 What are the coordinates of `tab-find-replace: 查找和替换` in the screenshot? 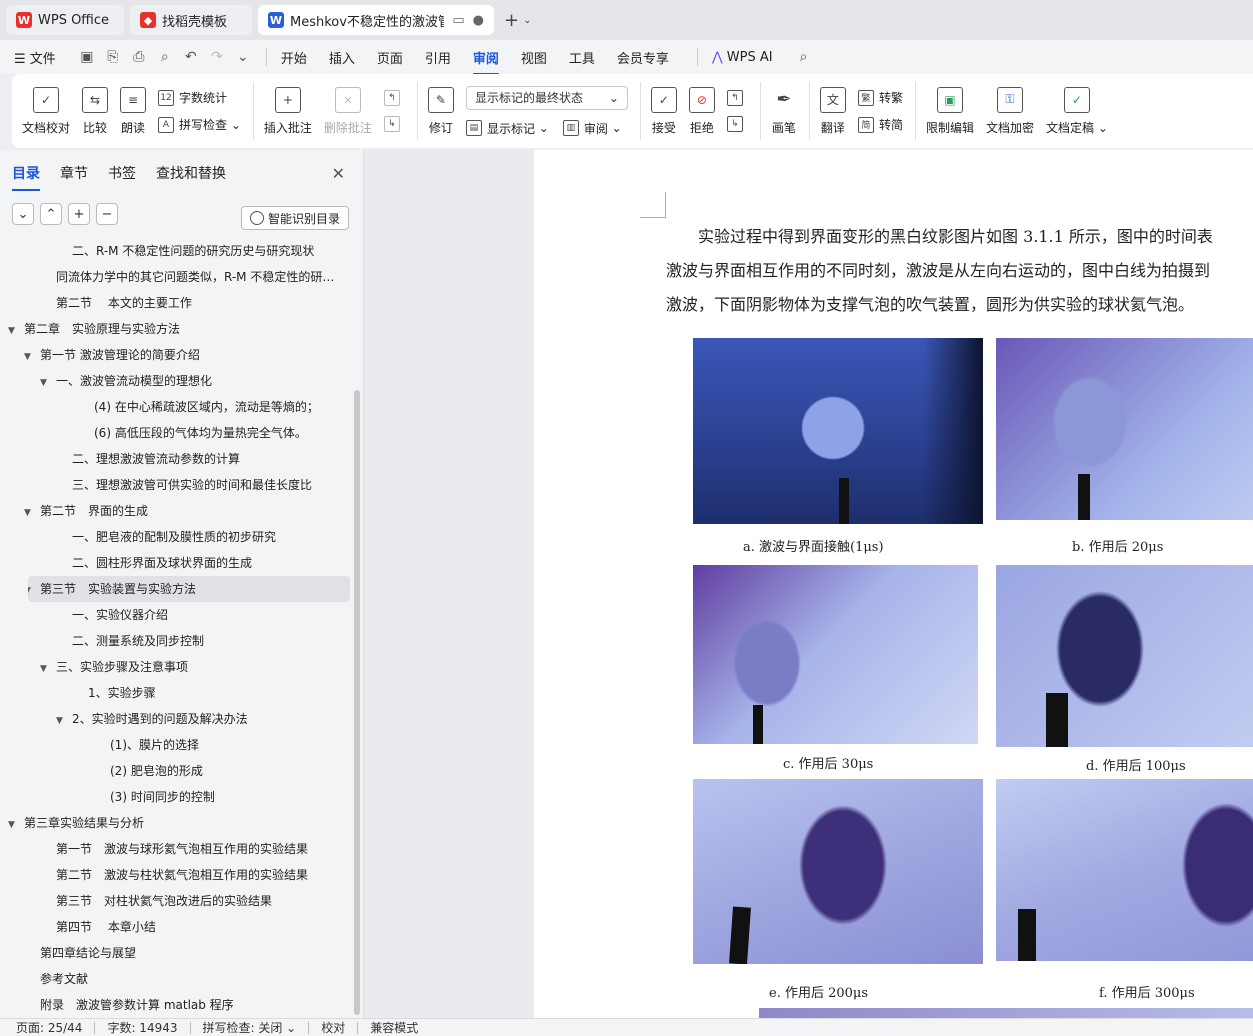 It's located at (191, 173).